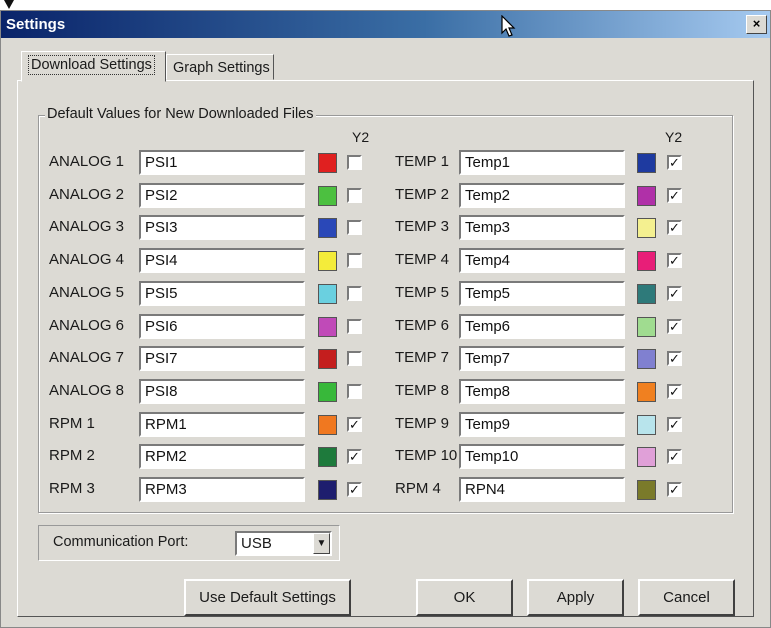  Describe the element at coordinates (385, 24) in the screenshot. I see `title-bar: Settings ×` at that location.